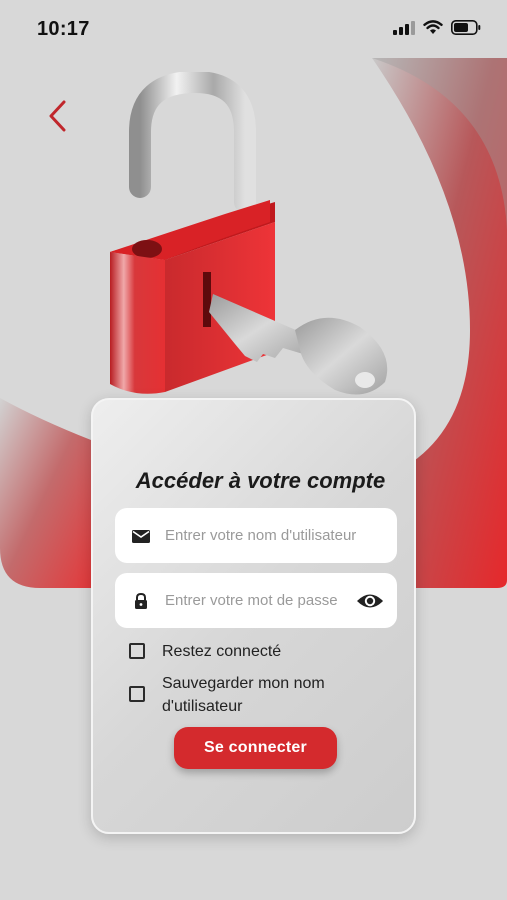 This screenshot has height=900, width=507. I want to click on username-field, so click(256, 535).